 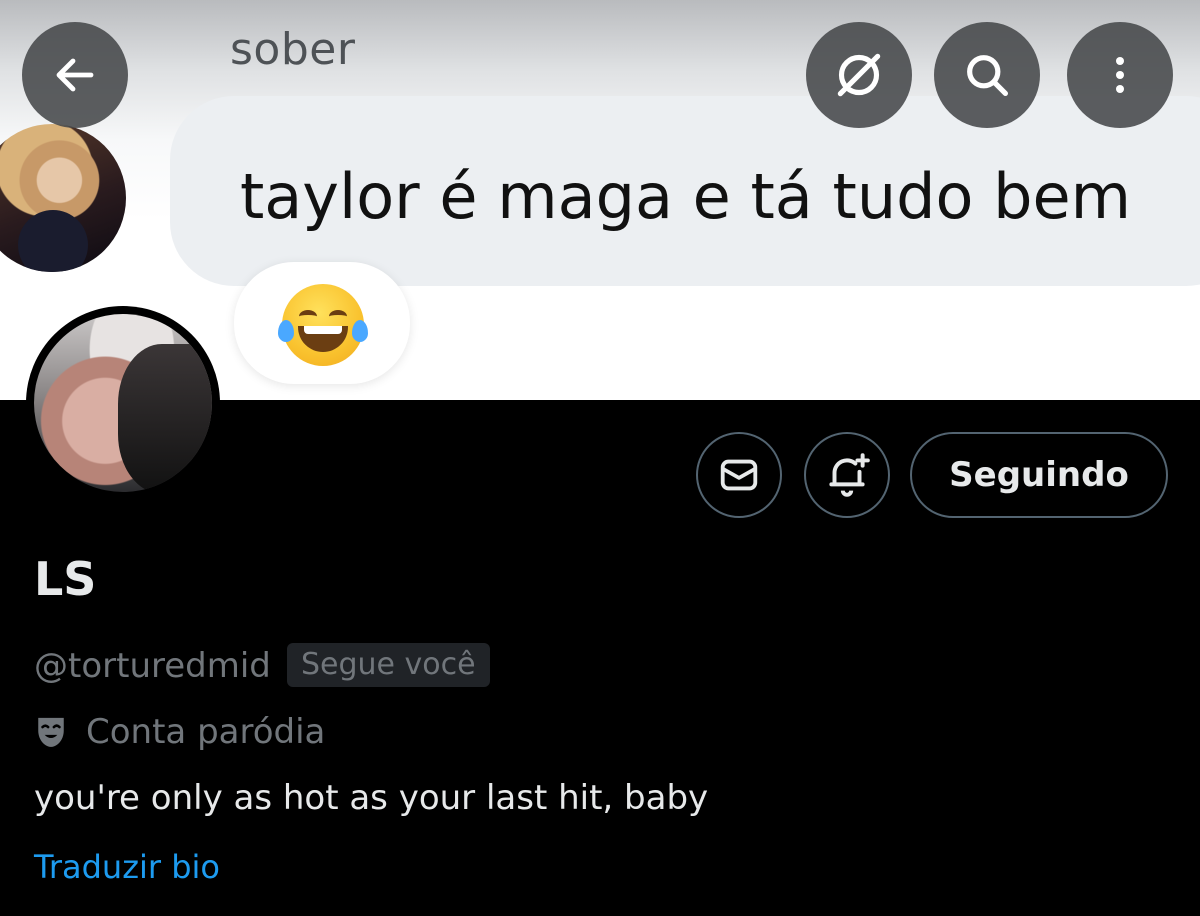 I want to click on following-button-label: Seguindo, so click(x=1039, y=475).